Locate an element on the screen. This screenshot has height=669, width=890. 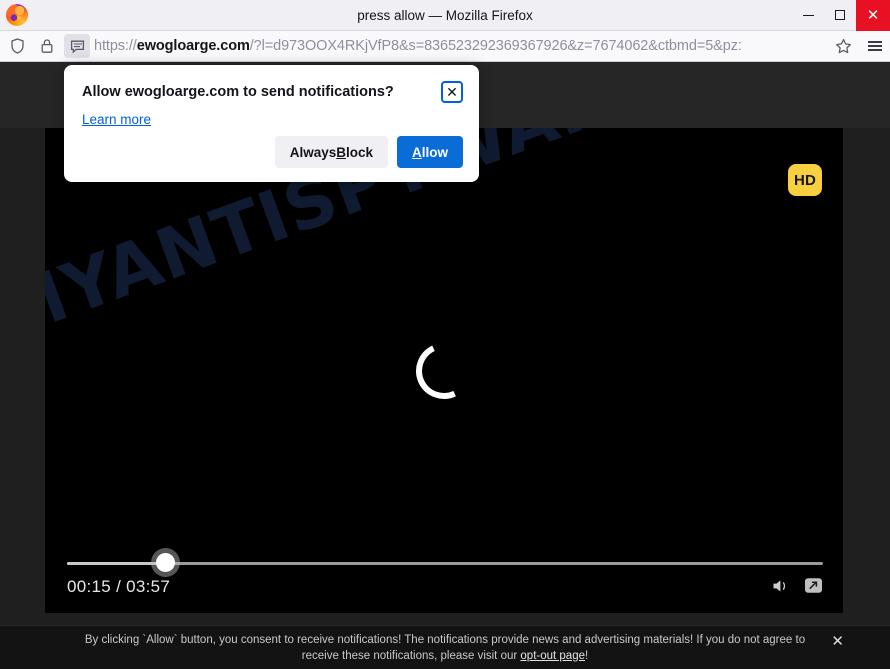
maximize-button is located at coordinates (840, 15).